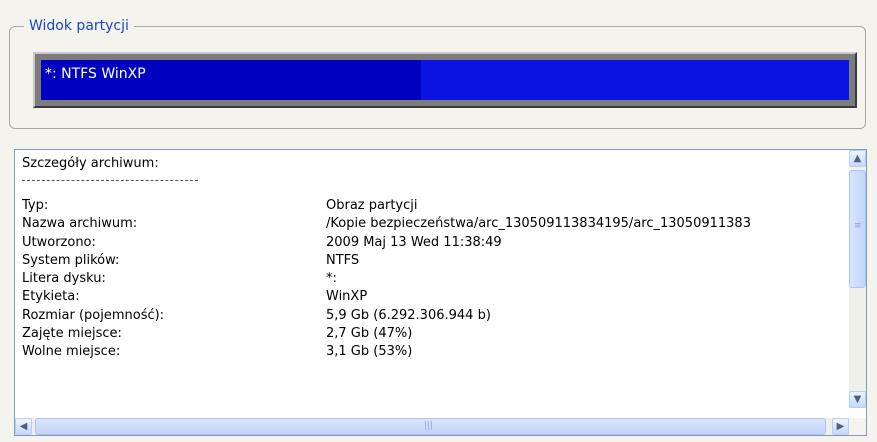 This screenshot has width=877, height=442. Describe the element at coordinates (95, 74) in the screenshot. I see `partition-label: *: NTFS WinXP` at that location.